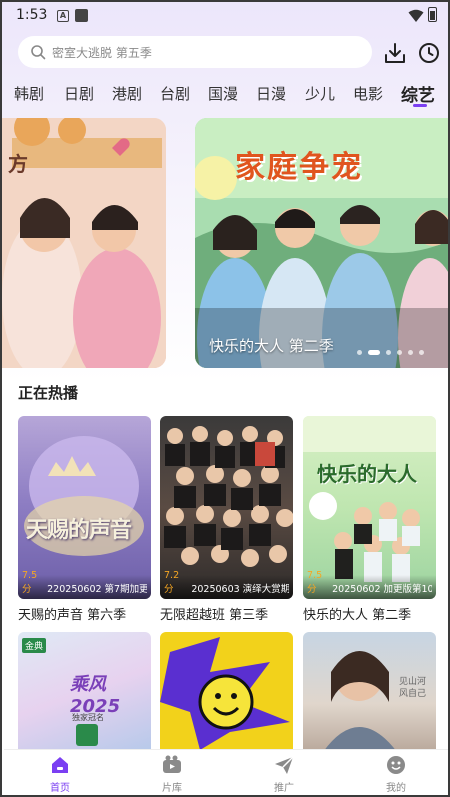 This screenshot has width=450, height=797. What do you see at coordinates (175, 93) in the screenshot?
I see `tab-tw-drama: 台剧` at bounding box center [175, 93].